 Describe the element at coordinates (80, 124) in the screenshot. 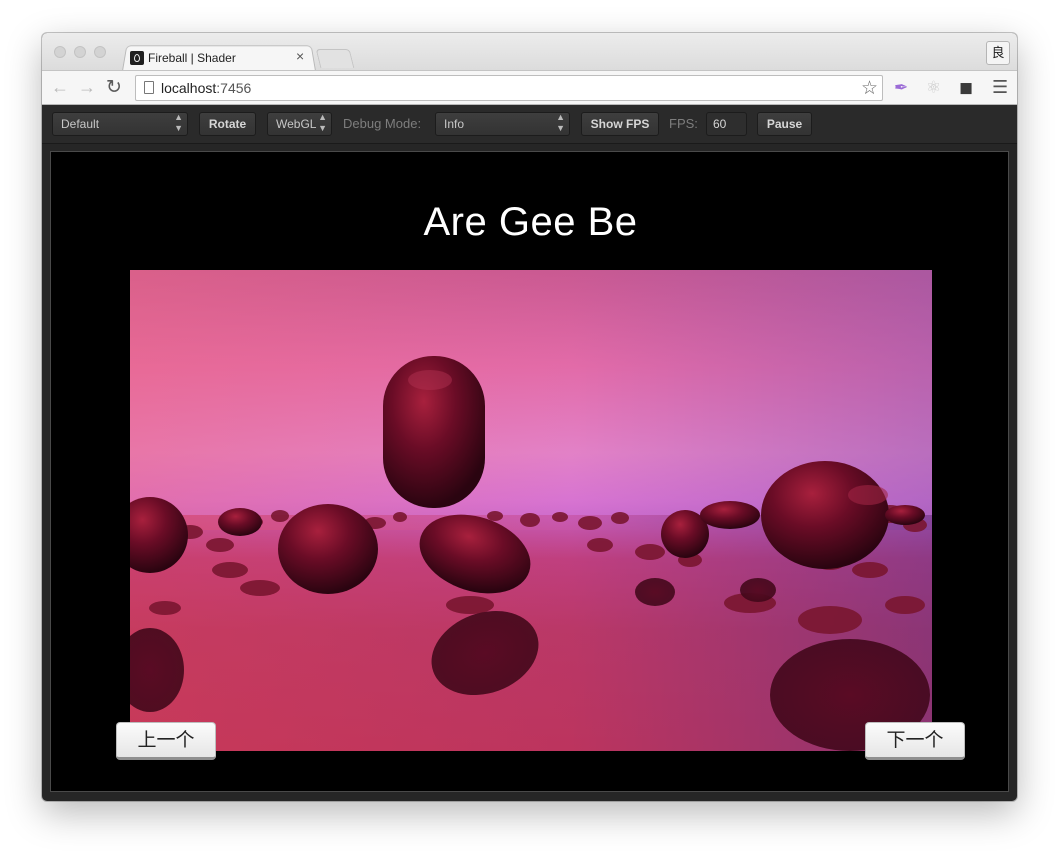

I see `preset-select-value: Default` at that location.